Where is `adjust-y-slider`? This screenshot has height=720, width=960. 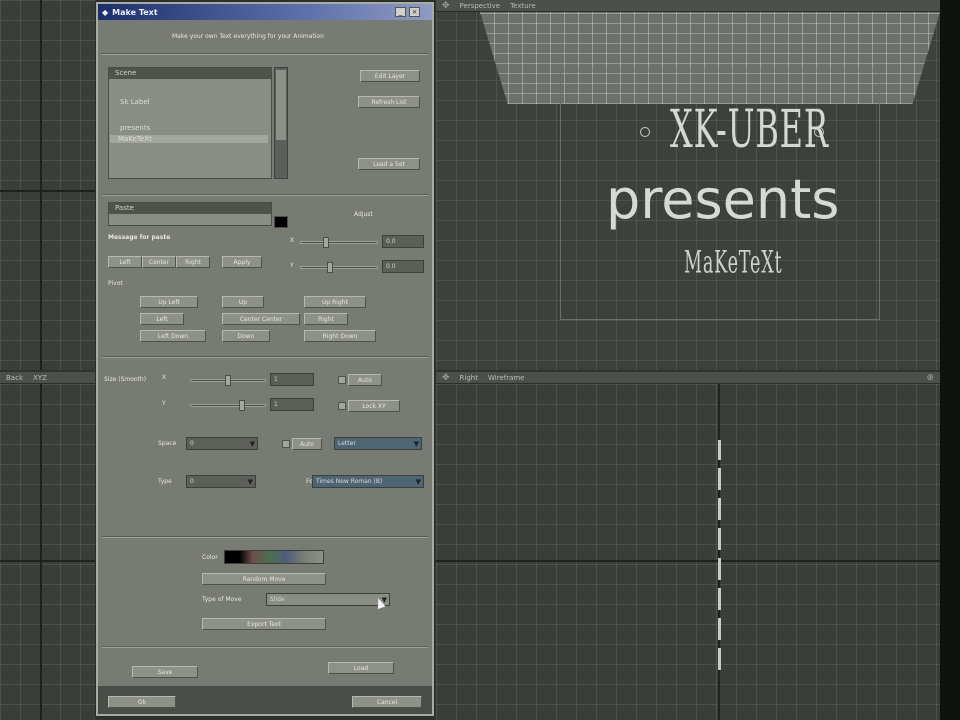
adjust-y-slider is located at coordinates (339, 267).